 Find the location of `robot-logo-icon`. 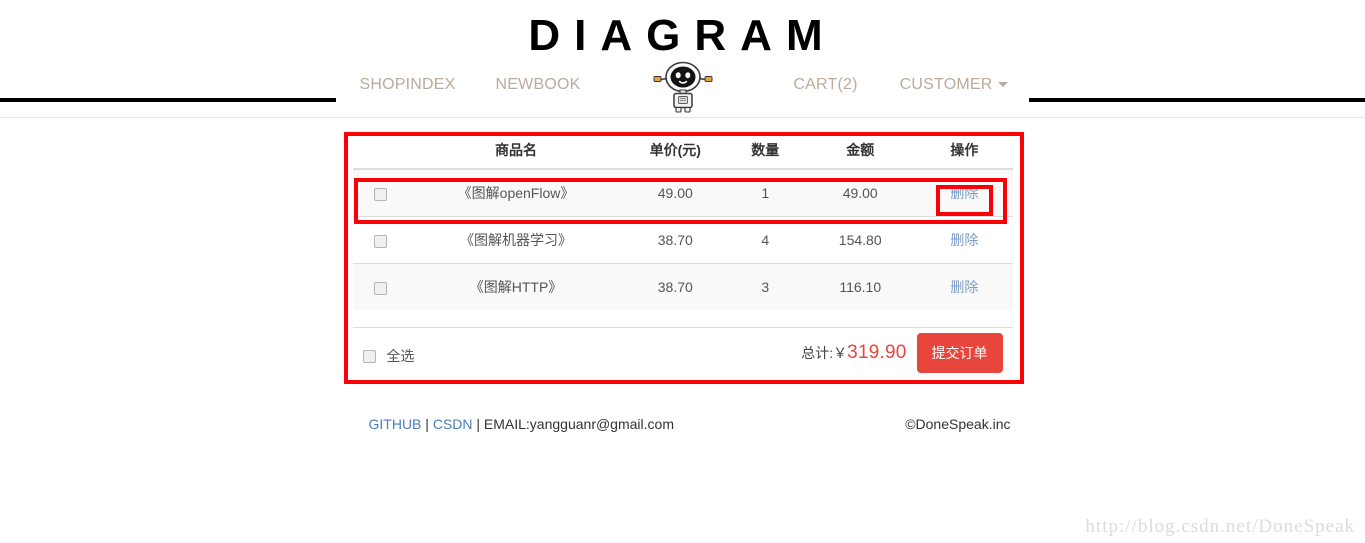

robot-logo-icon is located at coordinates (683, 87).